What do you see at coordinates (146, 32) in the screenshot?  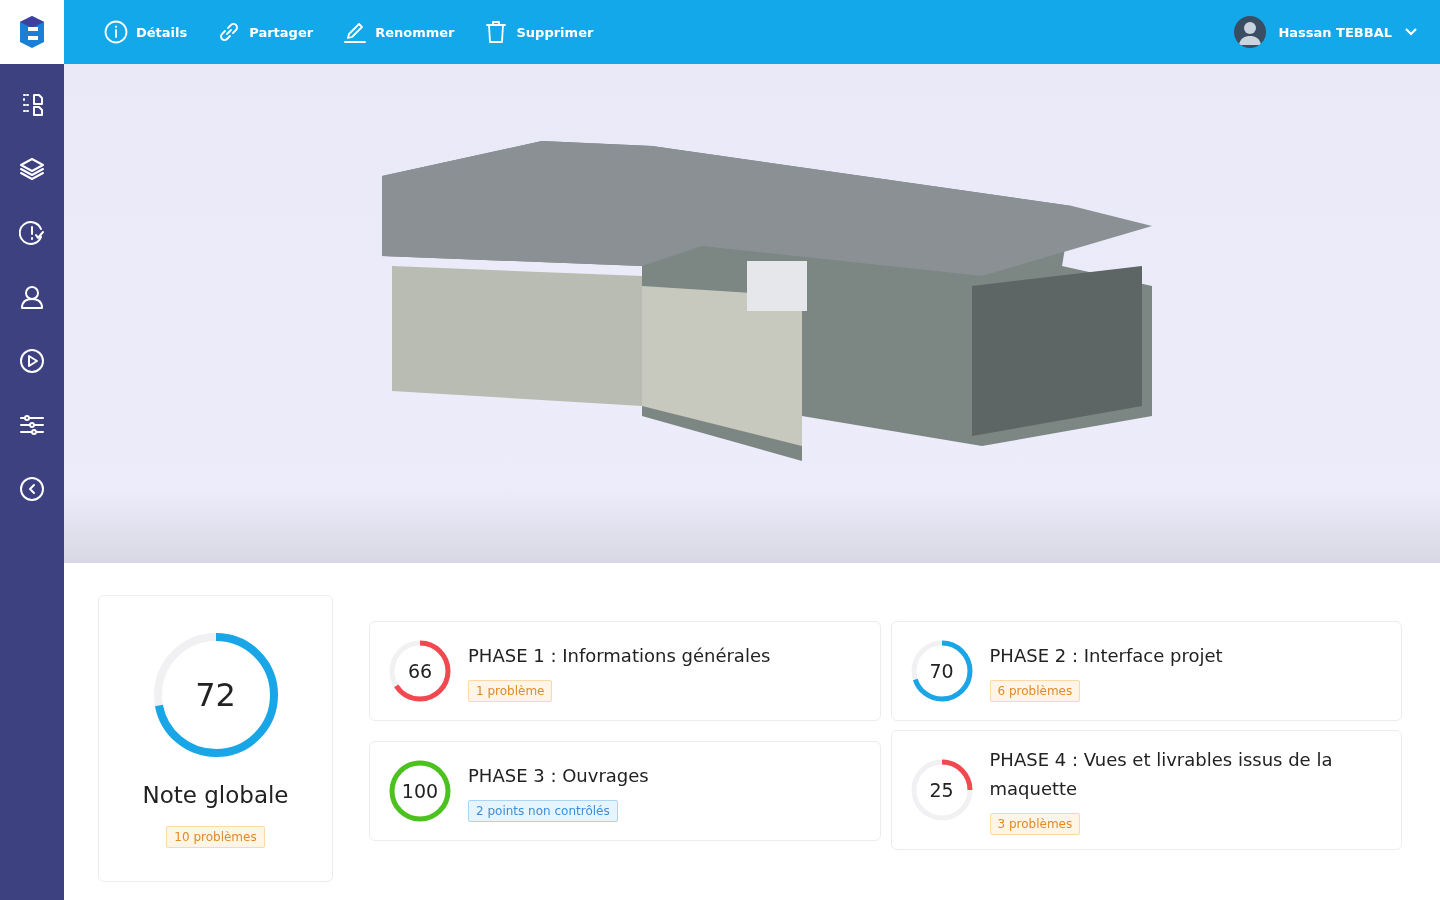 I see `toolbar-button: Détails` at bounding box center [146, 32].